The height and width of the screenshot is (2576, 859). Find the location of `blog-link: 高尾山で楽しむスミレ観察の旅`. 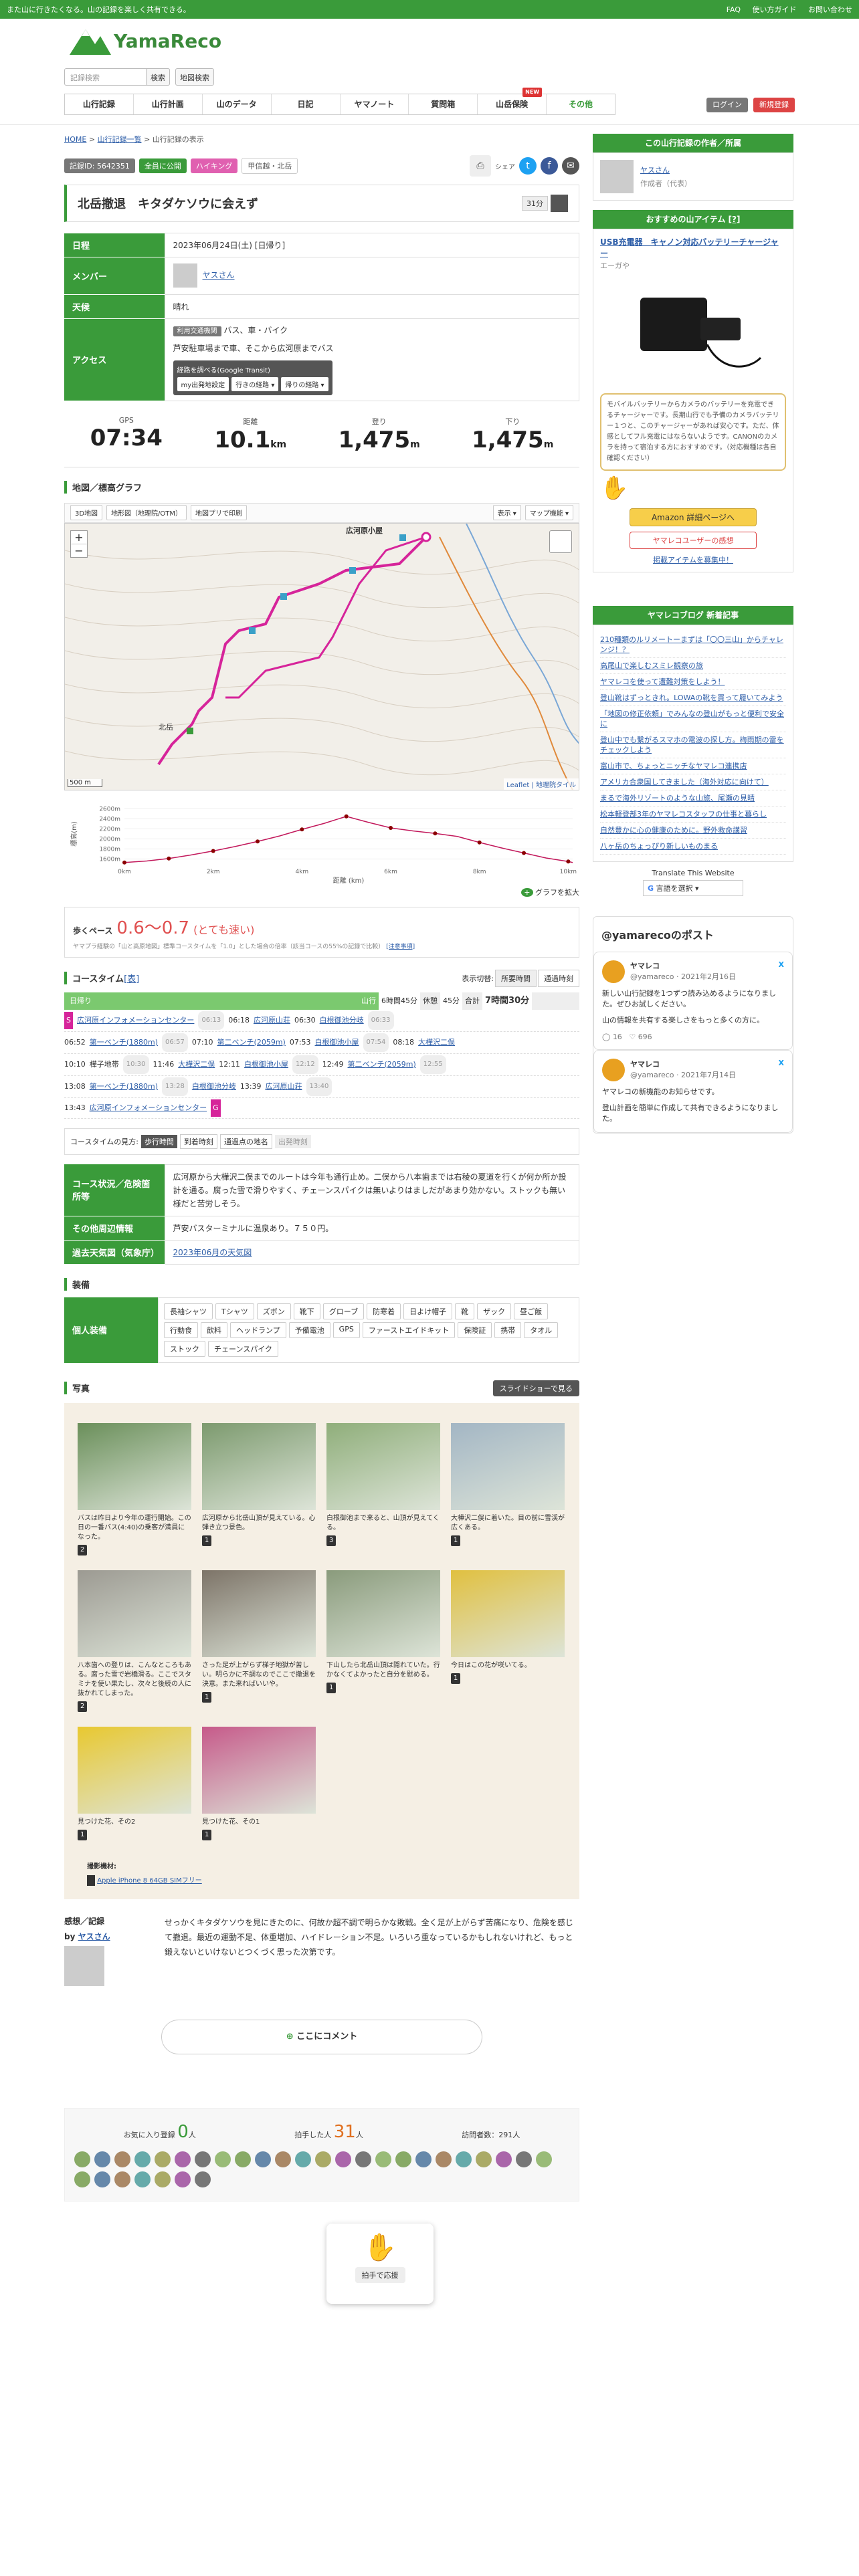

blog-link: 高尾山で楽しむスミレ観察の旅 is located at coordinates (693, 666).